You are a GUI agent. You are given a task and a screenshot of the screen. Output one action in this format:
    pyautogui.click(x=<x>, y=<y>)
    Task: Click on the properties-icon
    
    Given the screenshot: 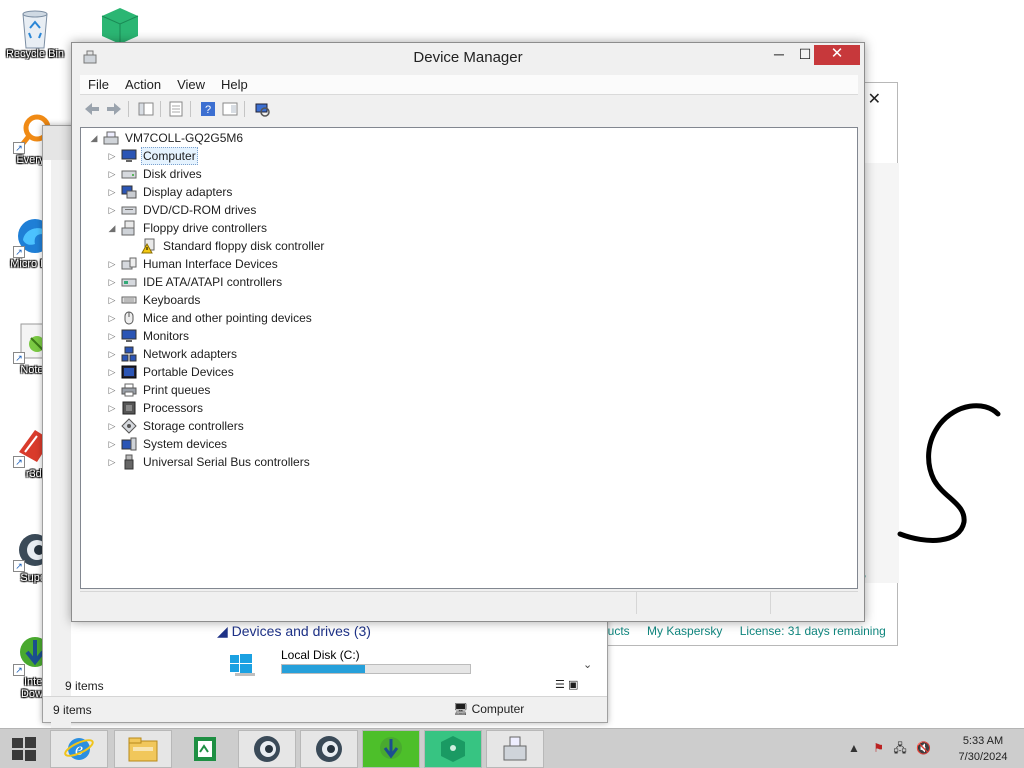 What is the action you would take?
    pyautogui.click(x=176, y=109)
    